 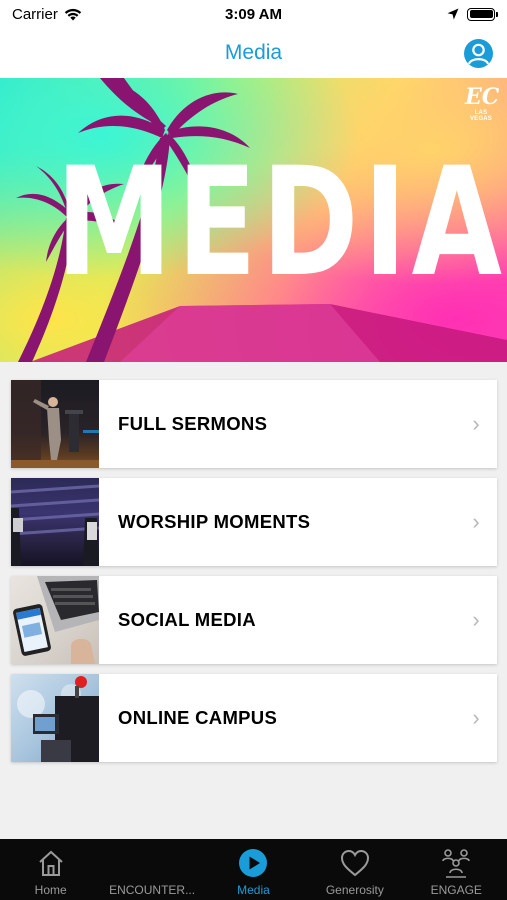 I want to click on tab-label: Generosity, so click(x=354, y=890).